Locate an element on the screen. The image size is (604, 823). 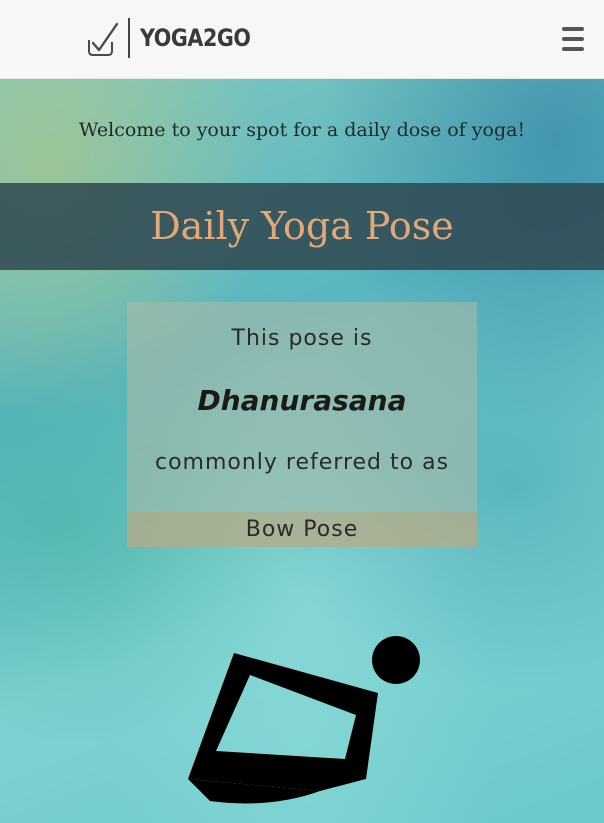
section-title-band: Daily Yoga Pose is located at coordinates (302, 226).